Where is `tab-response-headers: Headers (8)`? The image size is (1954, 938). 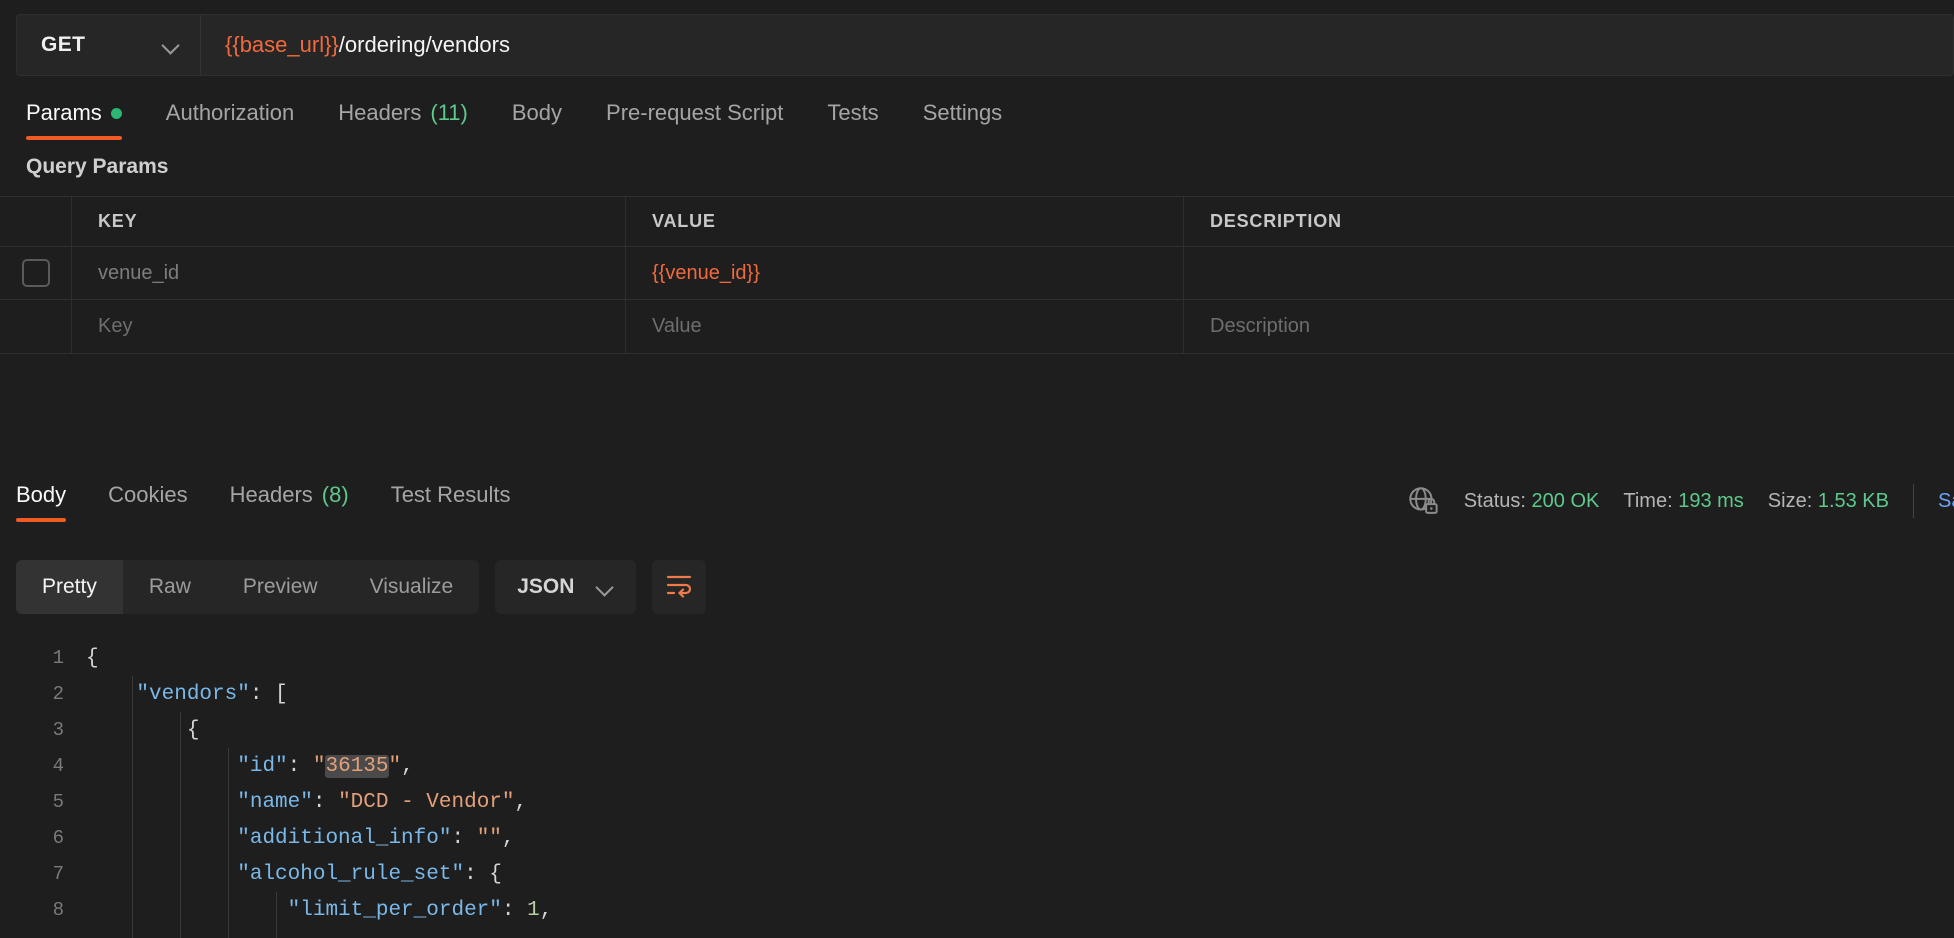 tab-response-headers: Headers (8) is located at coordinates (298, 499).